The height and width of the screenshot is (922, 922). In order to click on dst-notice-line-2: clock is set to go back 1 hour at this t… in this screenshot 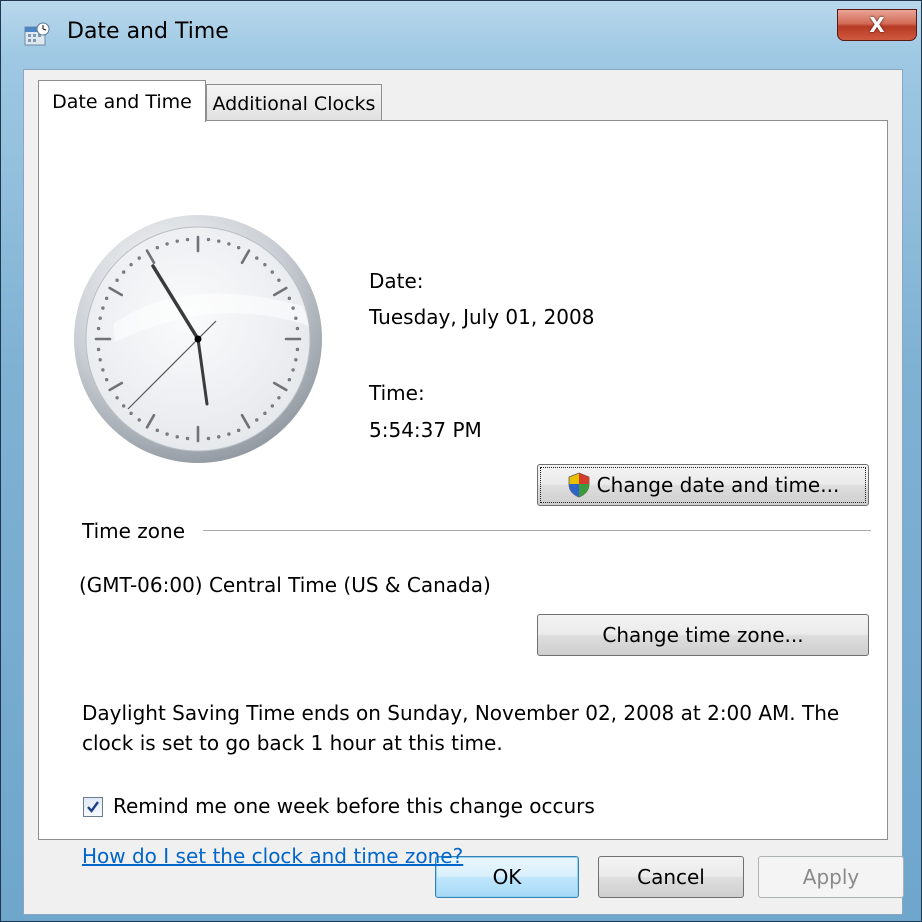, I will do `click(292, 743)`.